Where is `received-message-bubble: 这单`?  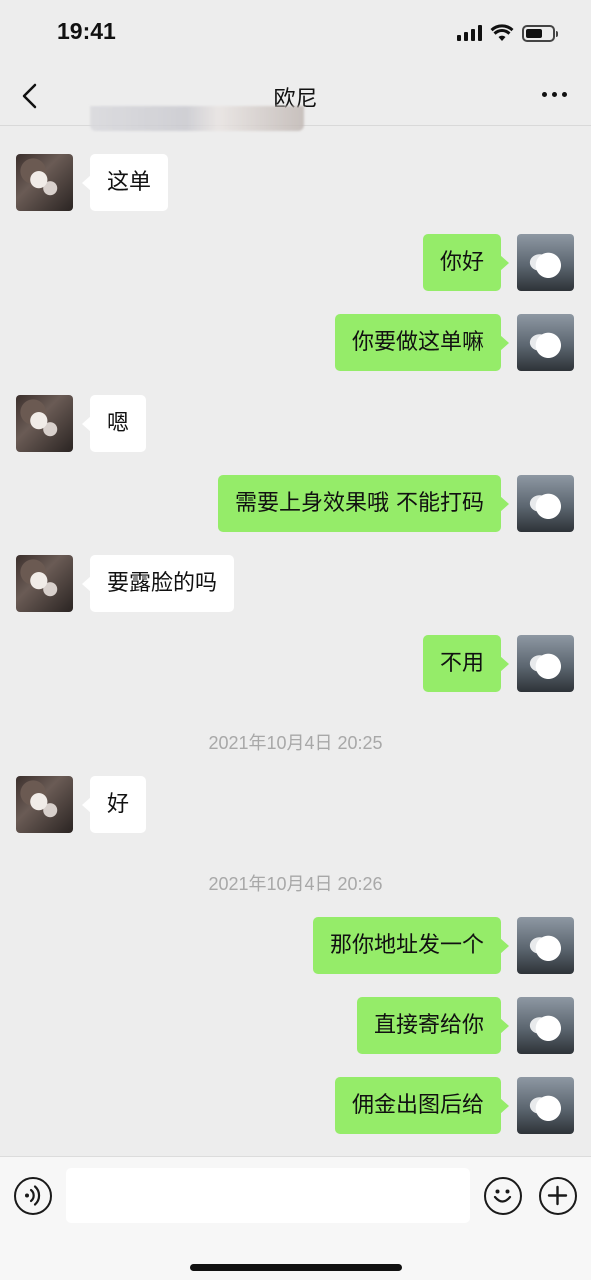
received-message-bubble: 这单 is located at coordinates (125, 182).